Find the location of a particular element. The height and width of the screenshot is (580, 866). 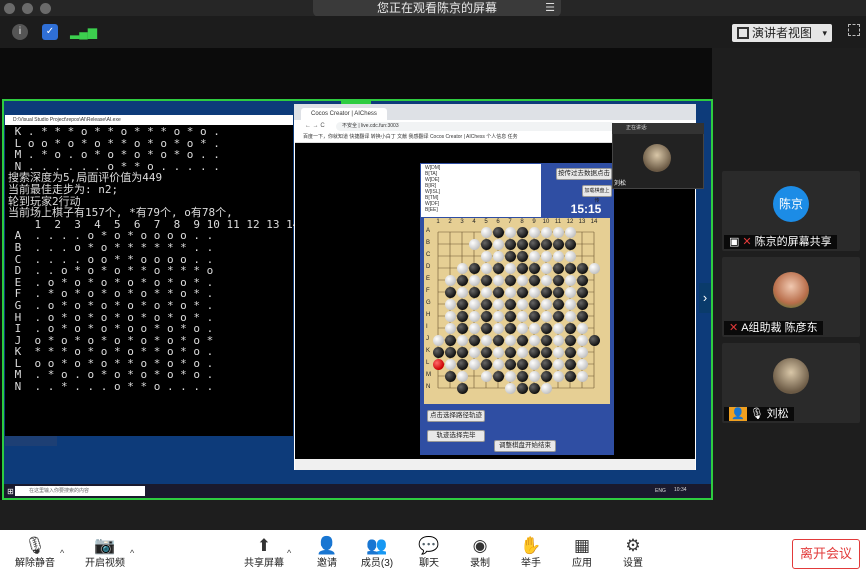

video-options-caret: ^ is located at coordinates (132, 553).